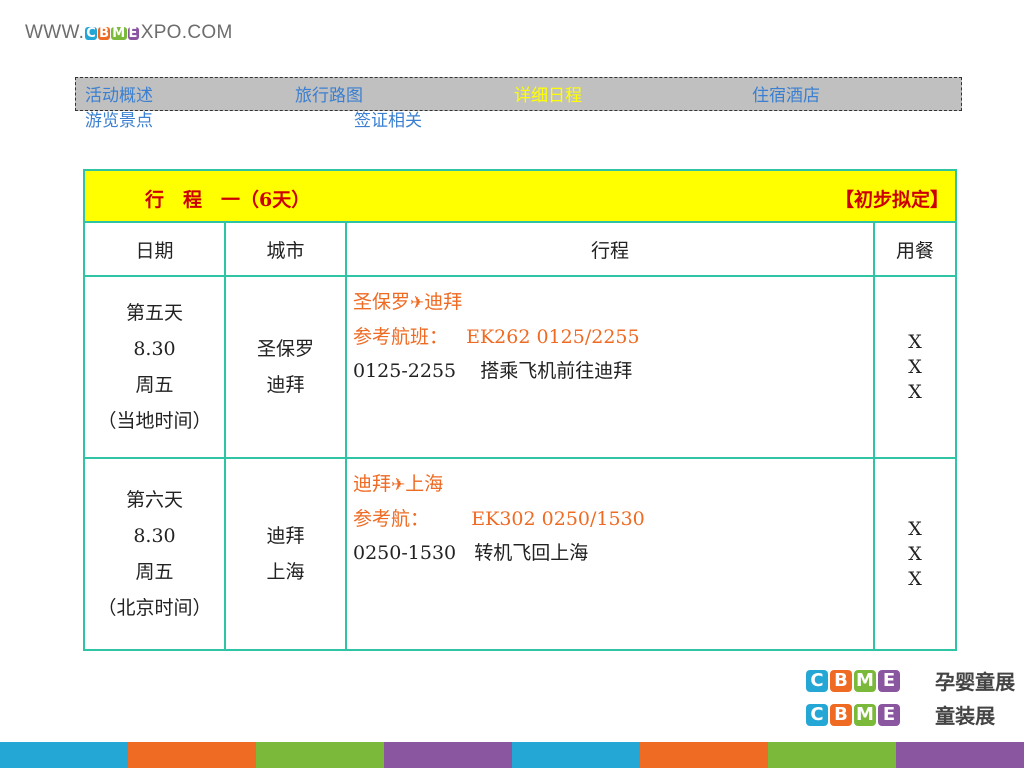 The image size is (1024, 768). I want to click on brand-logo-kids-fashion: C B M E ® 童装展, so click(900, 714).